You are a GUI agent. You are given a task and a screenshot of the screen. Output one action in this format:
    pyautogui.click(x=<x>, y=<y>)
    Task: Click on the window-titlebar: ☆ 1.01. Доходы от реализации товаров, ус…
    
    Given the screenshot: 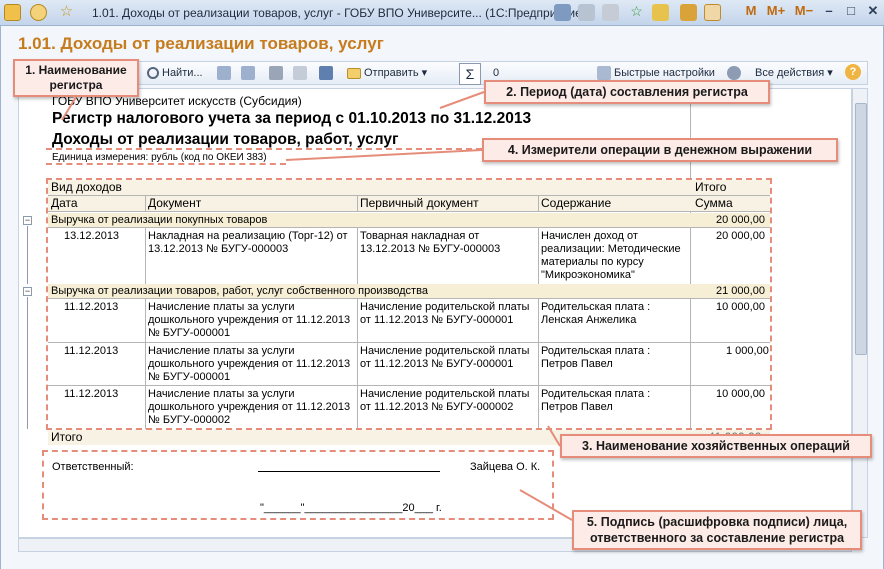 What is the action you would take?
    pyautogui.click(x=442, y=13)
    